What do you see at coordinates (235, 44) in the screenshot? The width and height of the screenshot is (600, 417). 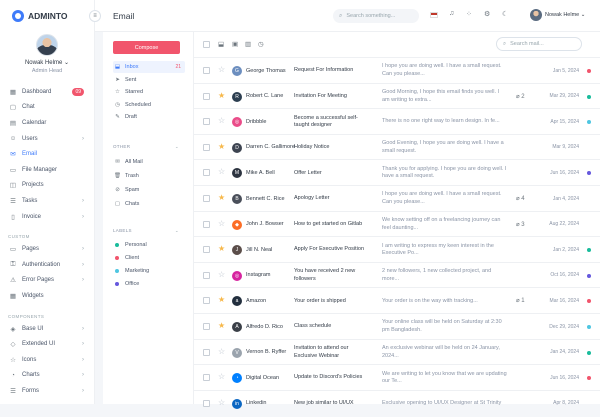 I see `archive-icon: ▣` at bounding box center [235, 44].